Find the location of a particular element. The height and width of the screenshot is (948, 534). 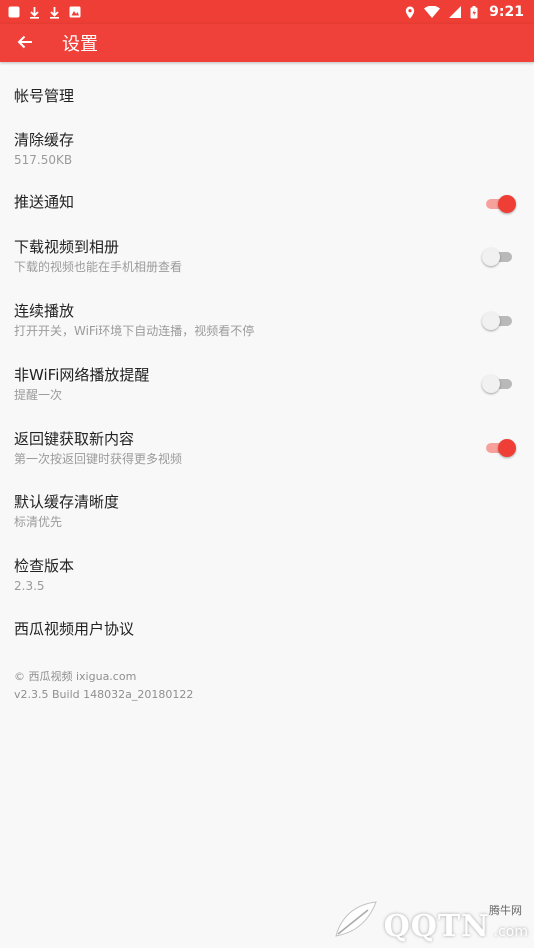

setting-subtitle: 下载的视频也能在手机相册查看 is located at coordinates (98, 267).